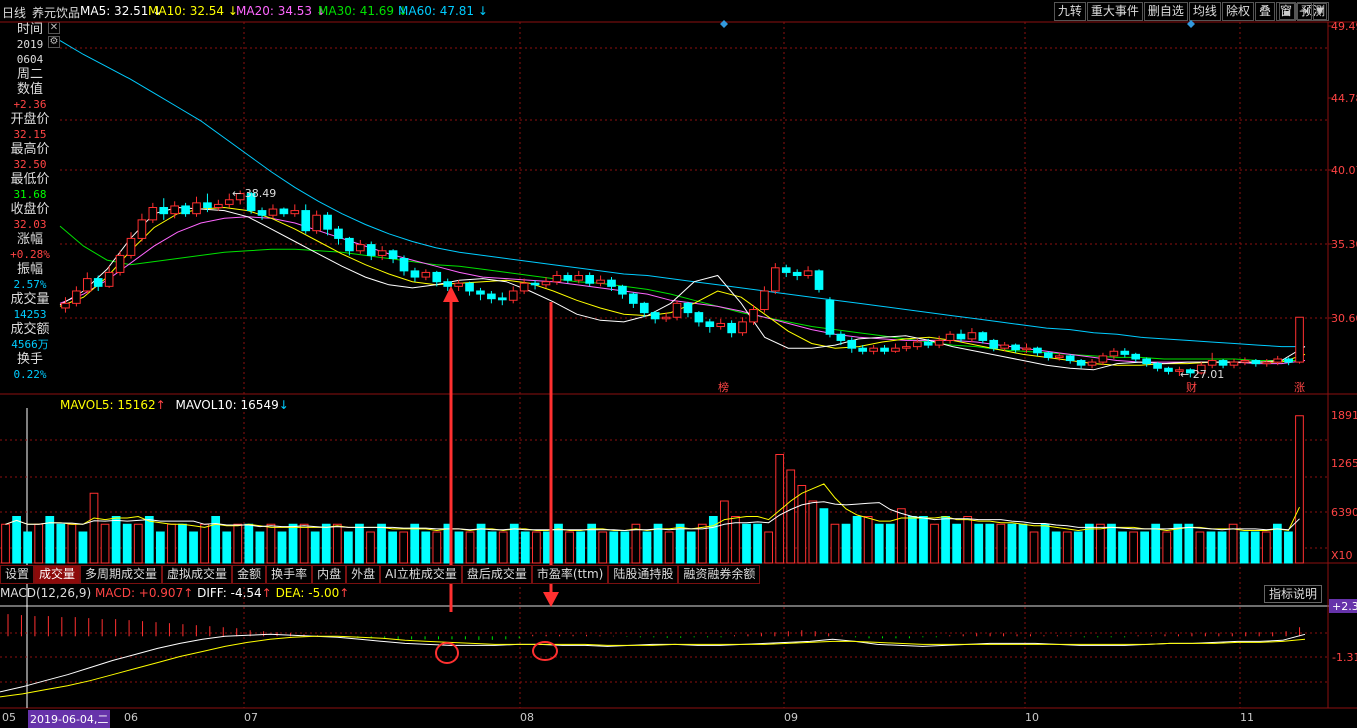  Describe the element at coordinates (1299, 387) in the screenshot. I see `event-marker: 涨` at that location.